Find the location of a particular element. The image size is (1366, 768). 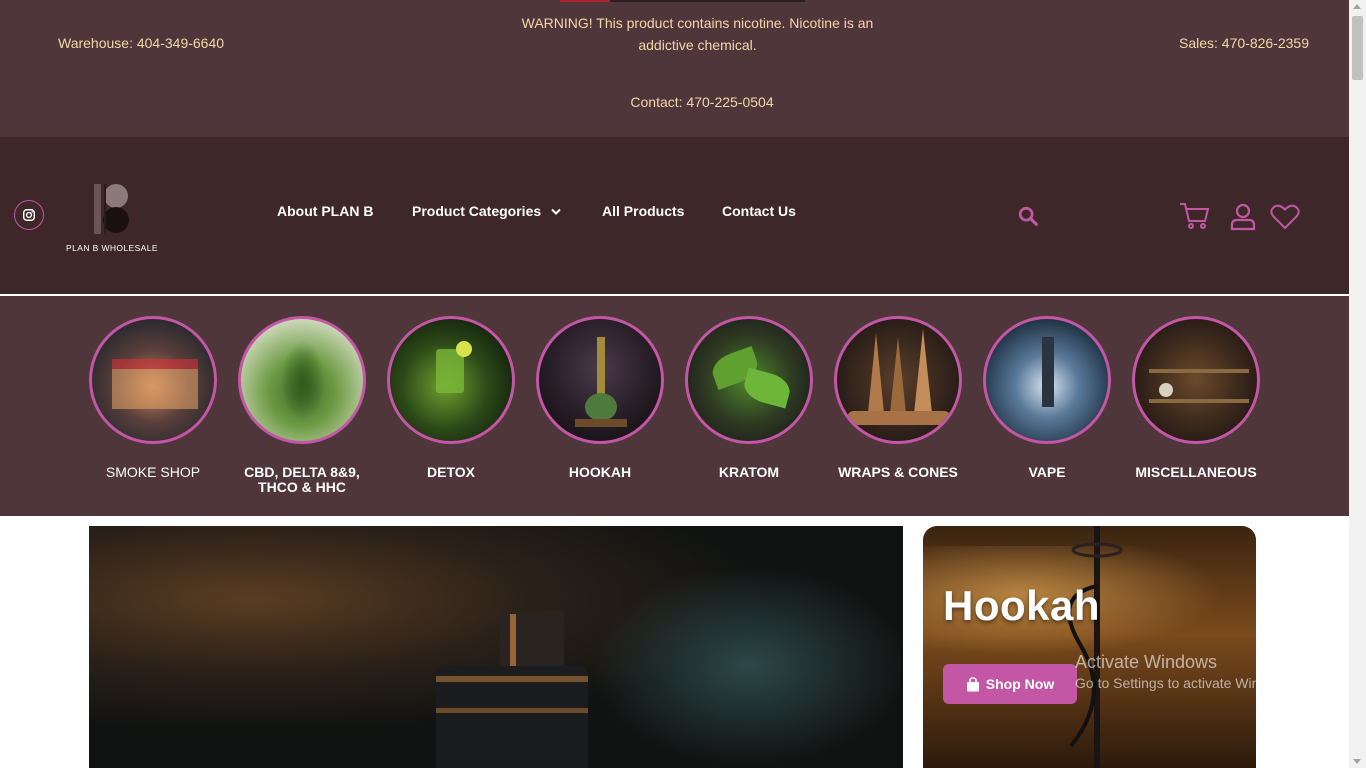

category-label: KRATOM is located at coordinates (749, 472).